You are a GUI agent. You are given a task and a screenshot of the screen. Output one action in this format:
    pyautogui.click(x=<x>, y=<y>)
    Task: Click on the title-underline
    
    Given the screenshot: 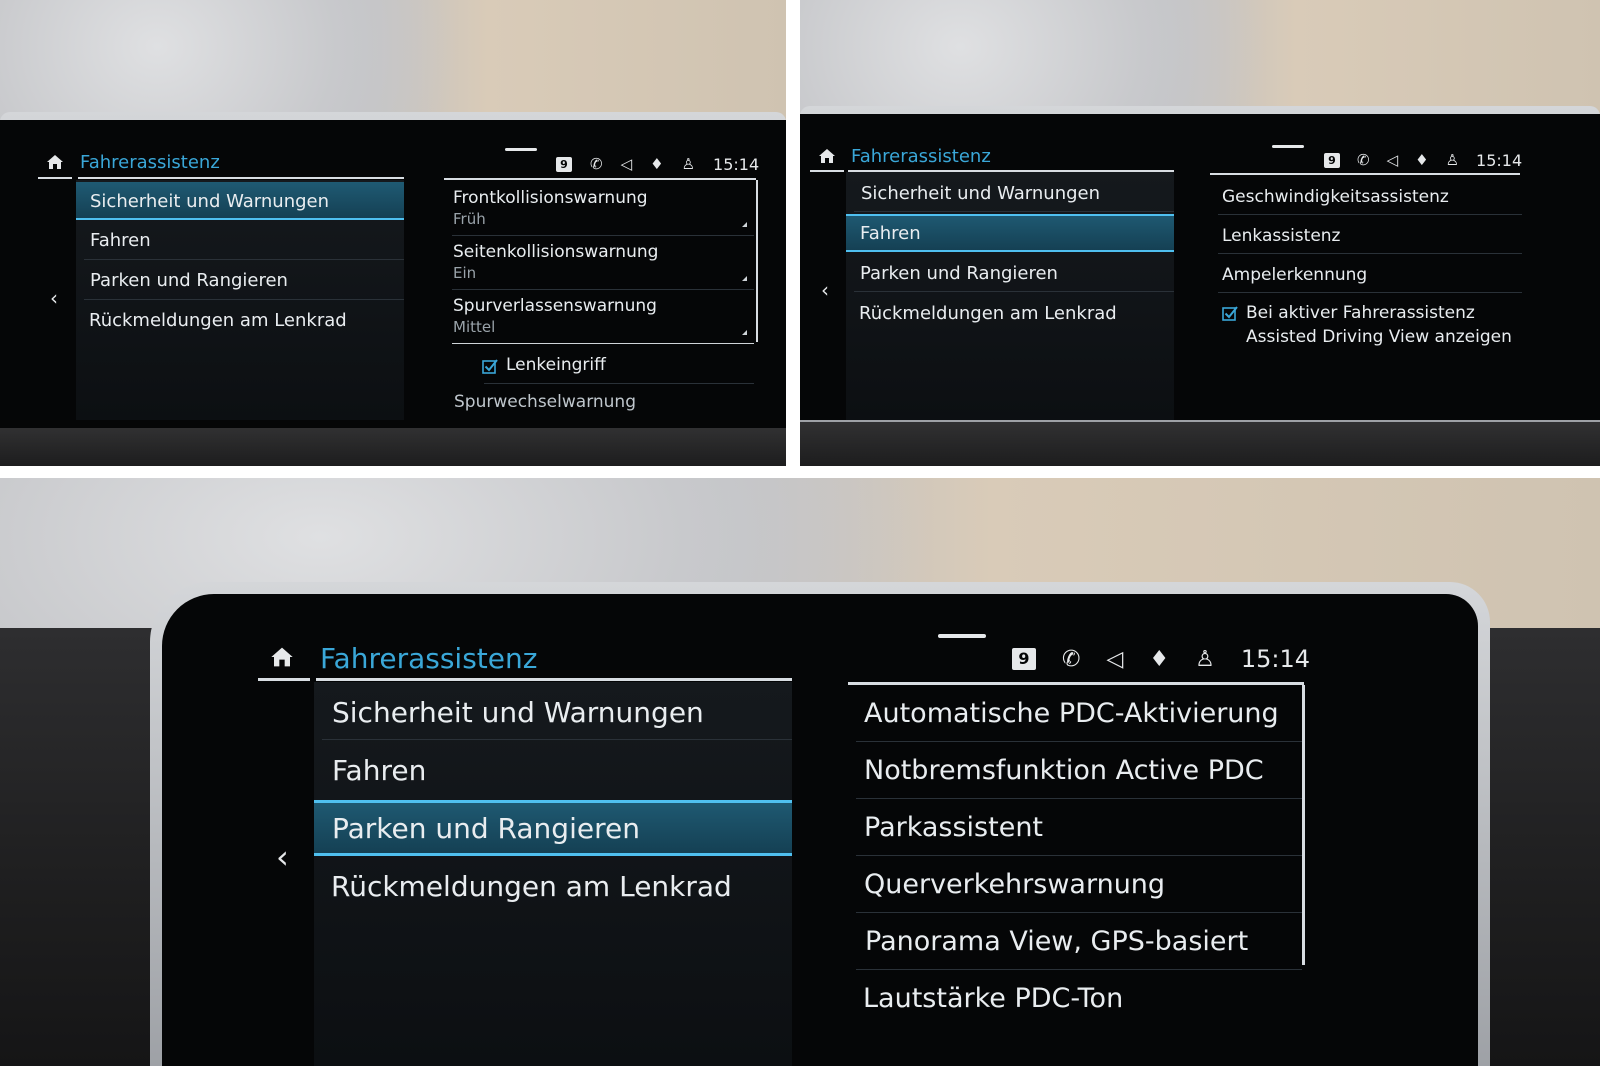 What is the action you would take?
    pyautogui.click(x=554, y=679)
    